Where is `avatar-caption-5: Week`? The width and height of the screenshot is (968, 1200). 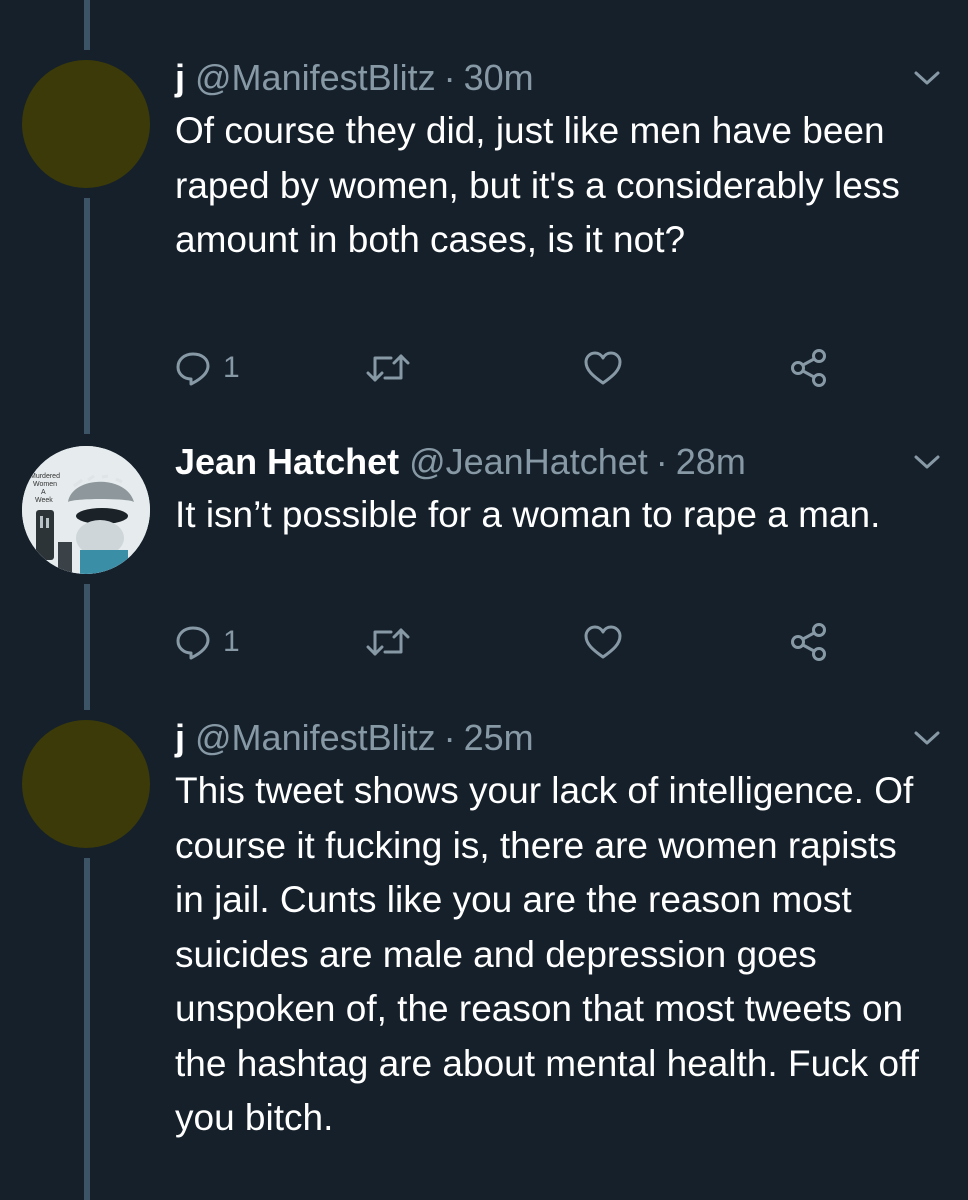
avatar-caption-5: Week is located at coordinates (44, 500).